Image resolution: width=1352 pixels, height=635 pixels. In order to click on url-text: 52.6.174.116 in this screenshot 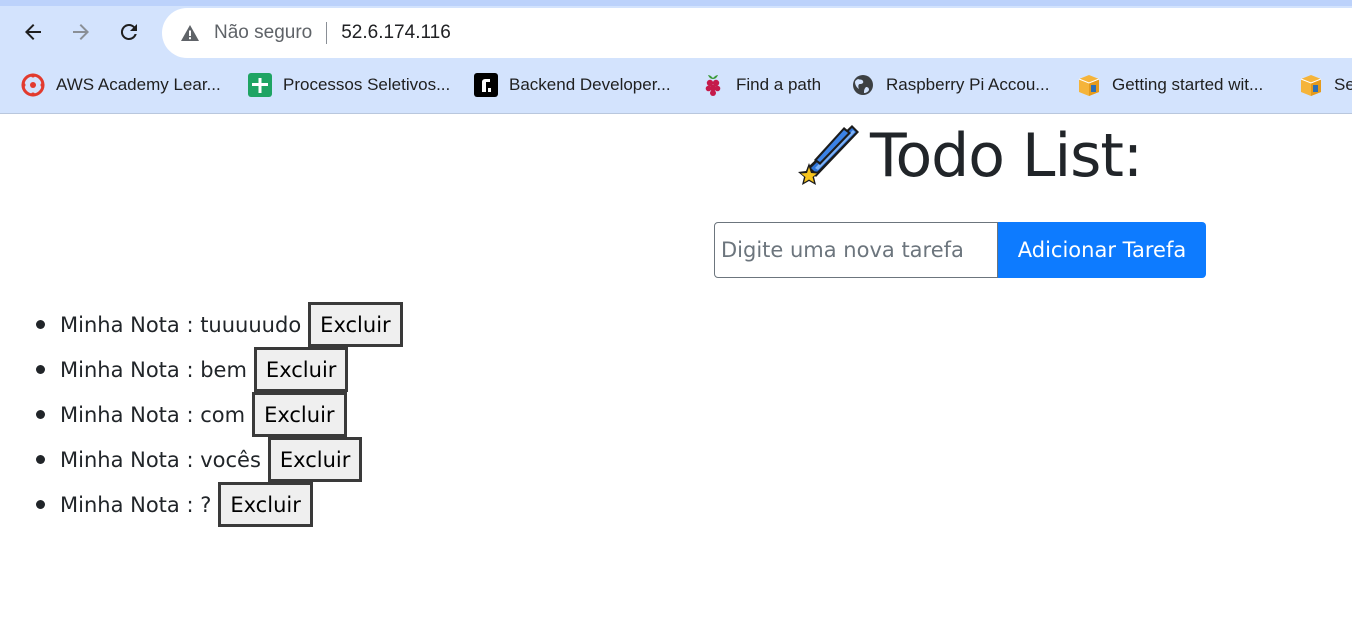, I will do `click(396, 33)`.